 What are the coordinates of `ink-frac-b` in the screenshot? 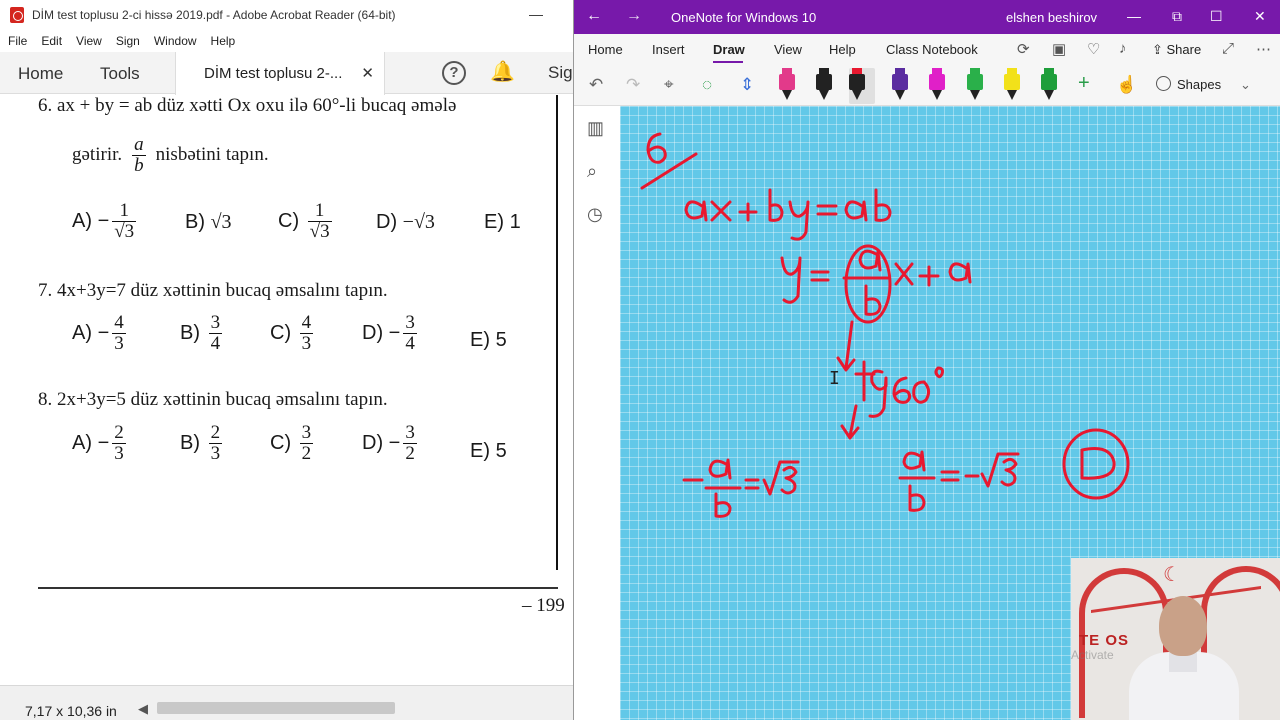 It's located at (873, 300).